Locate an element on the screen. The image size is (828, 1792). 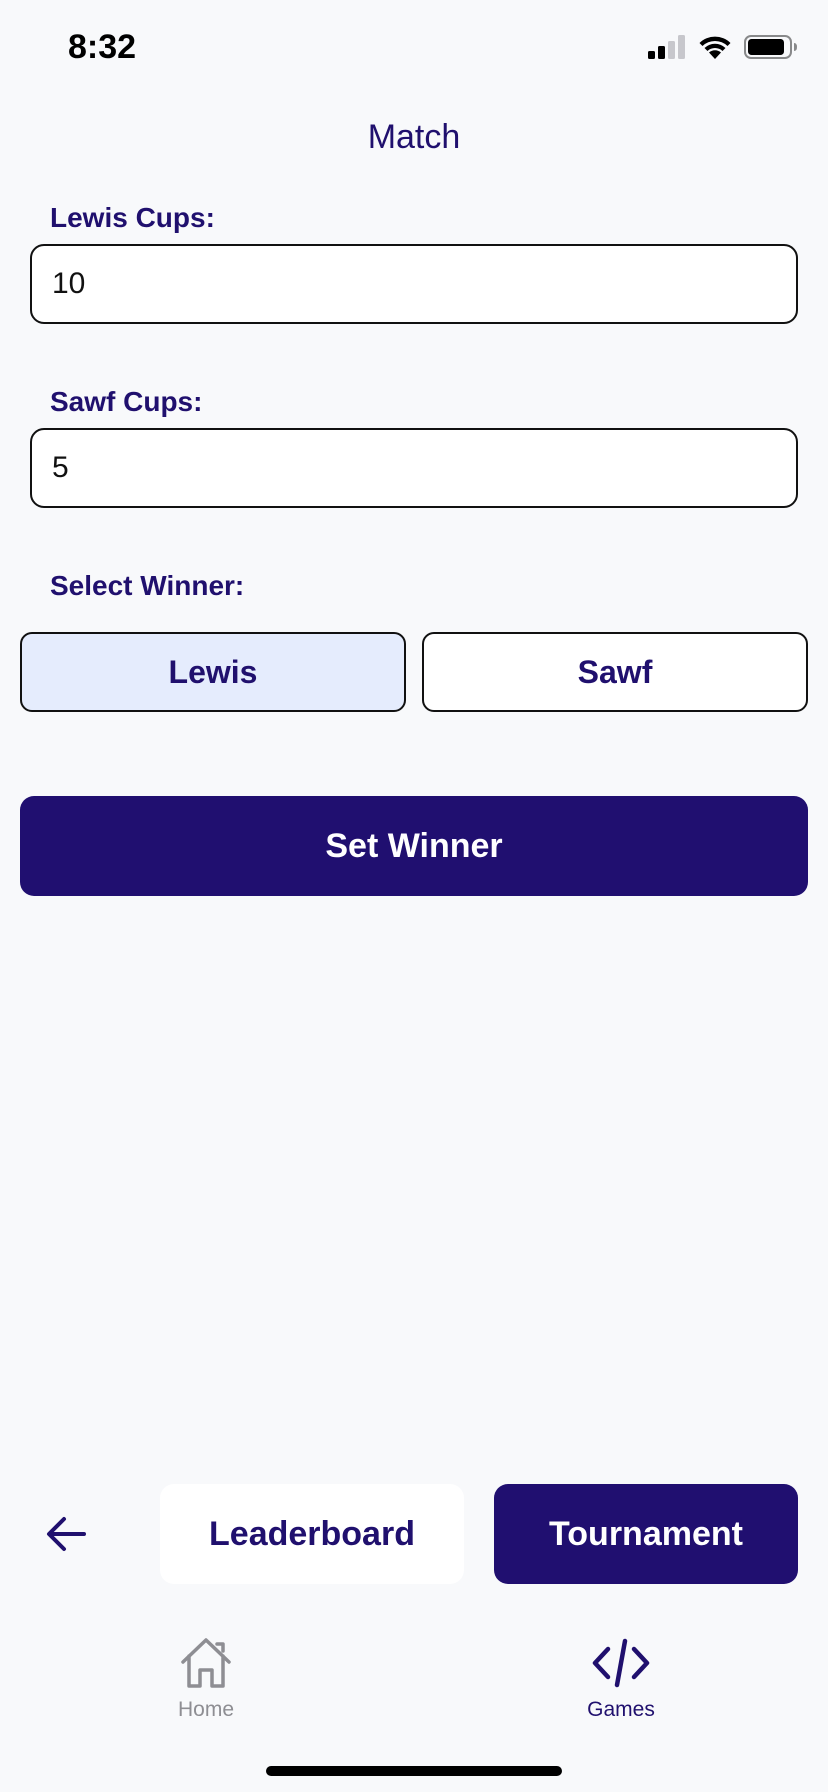
battery-icon is located at coordinates (770, 47).